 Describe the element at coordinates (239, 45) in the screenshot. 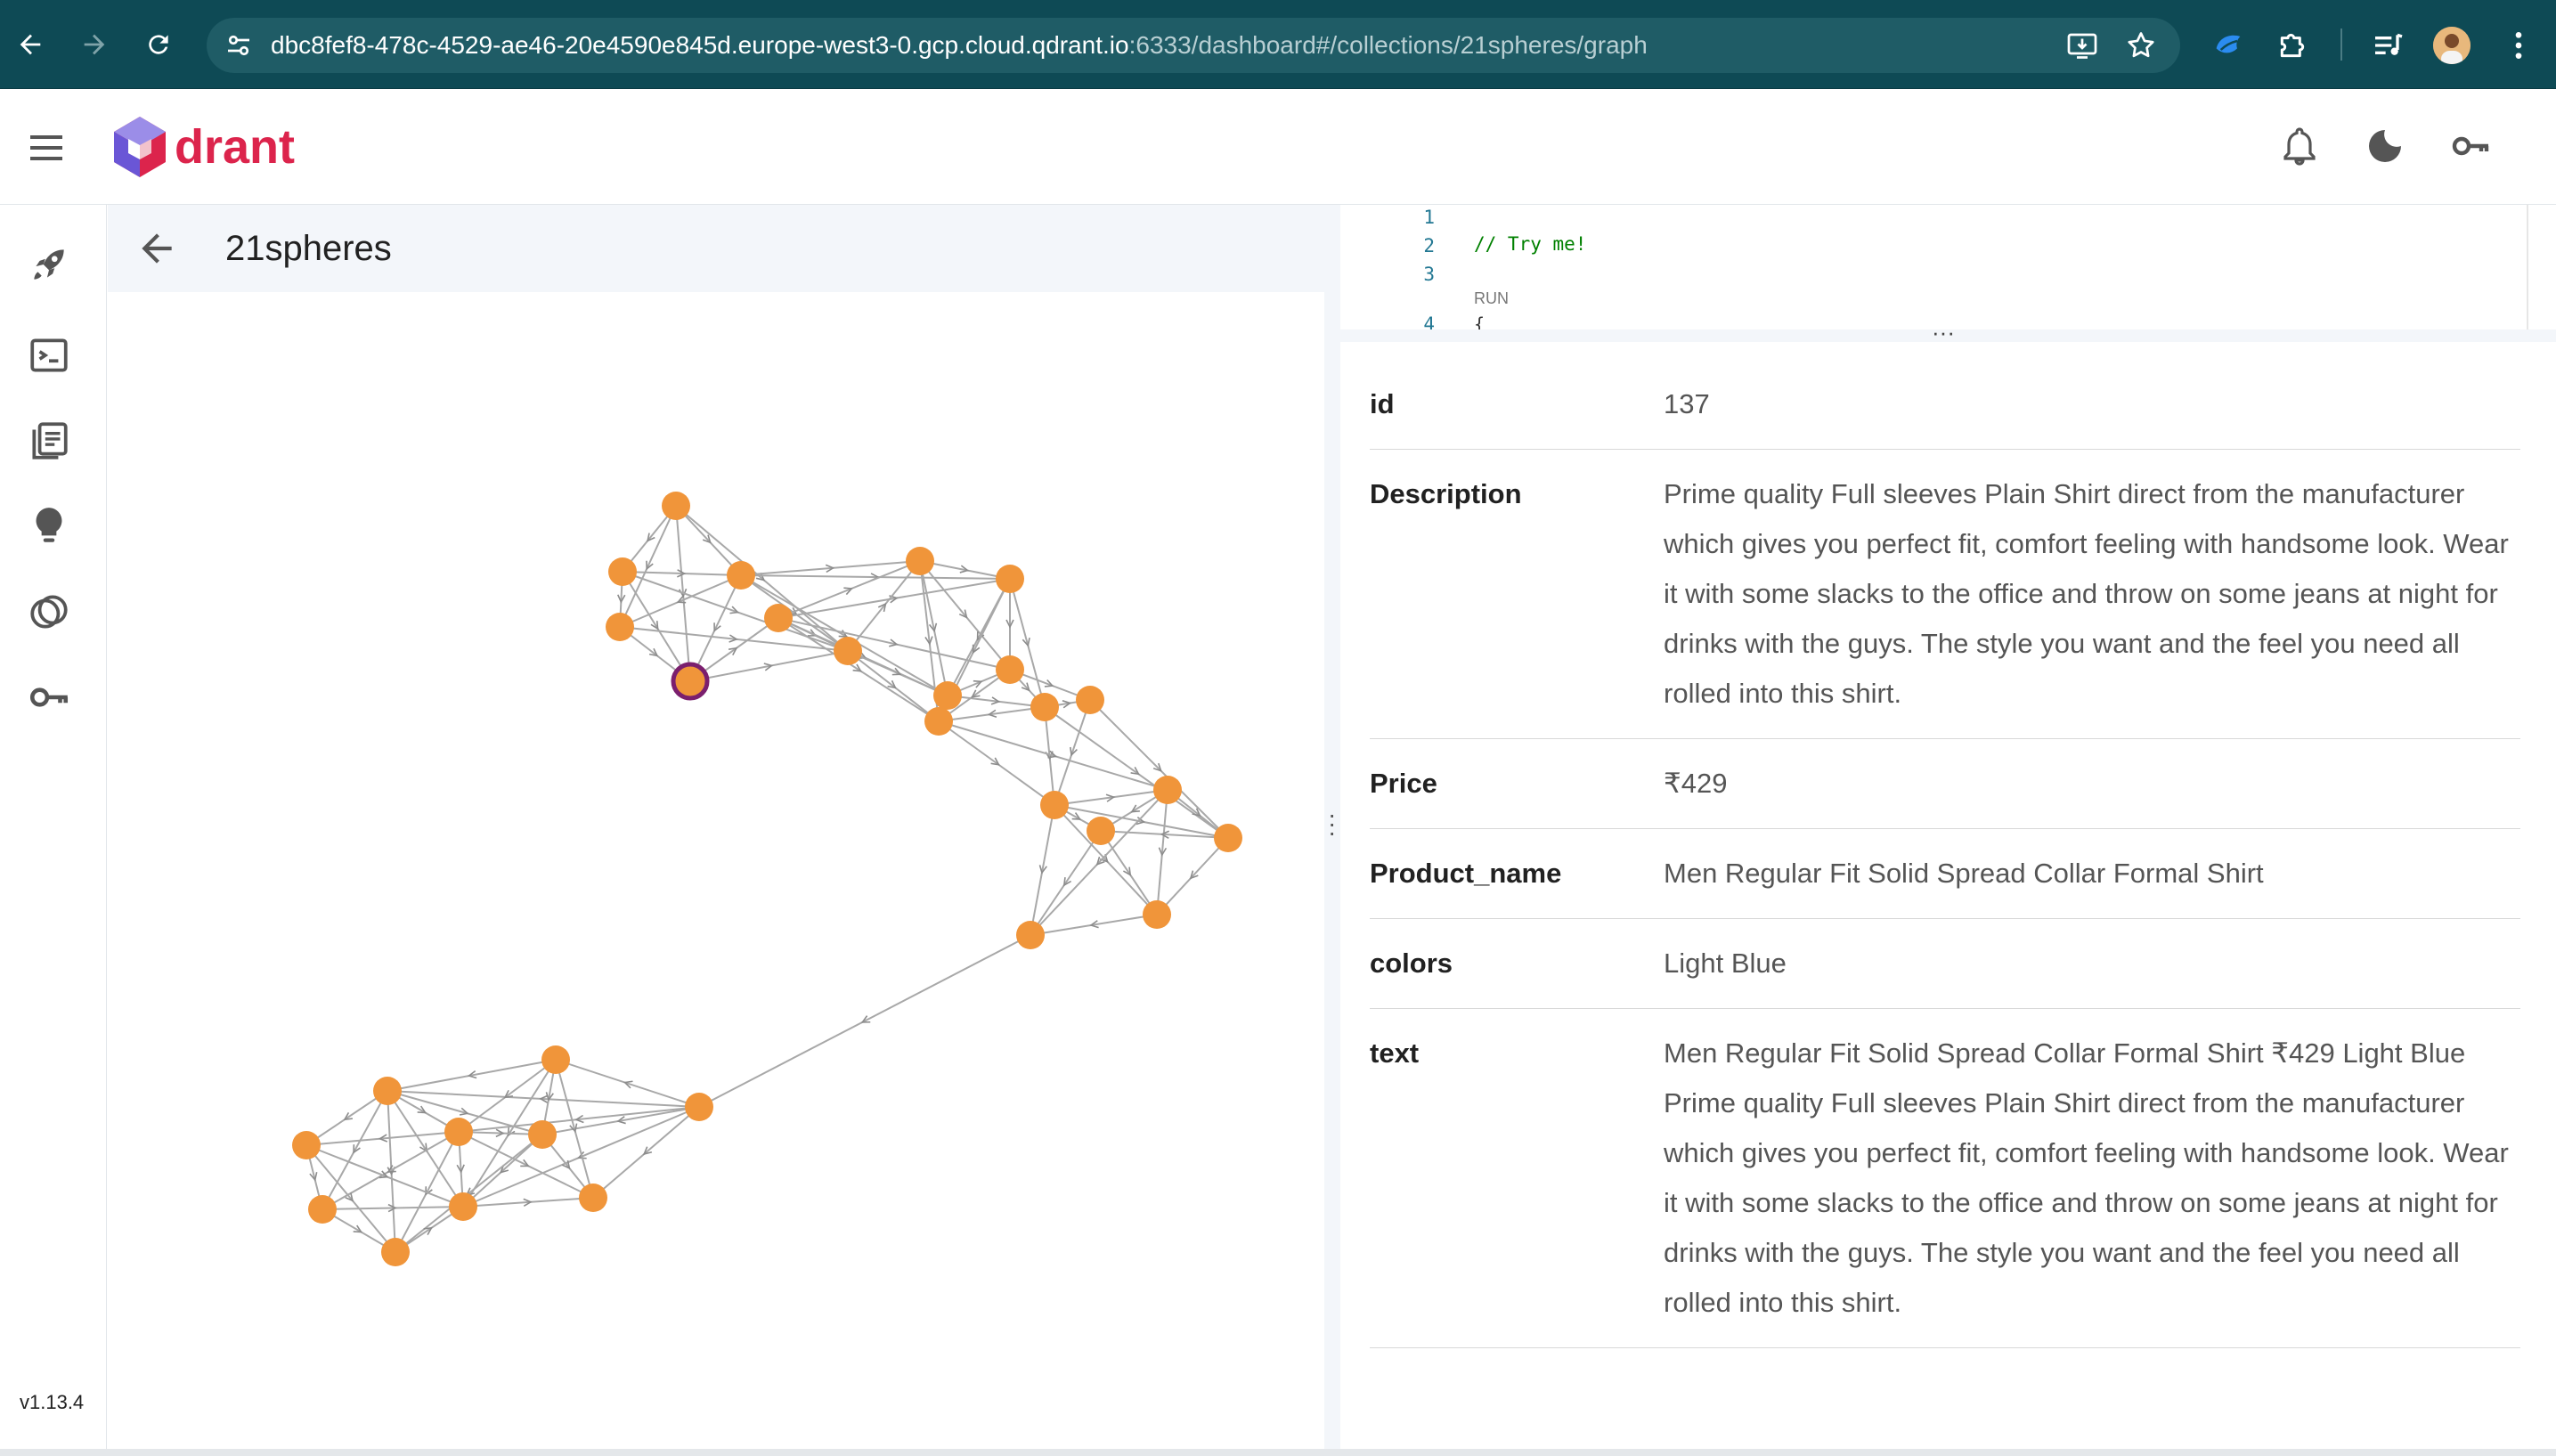

I see `site-info-icon` at that location.